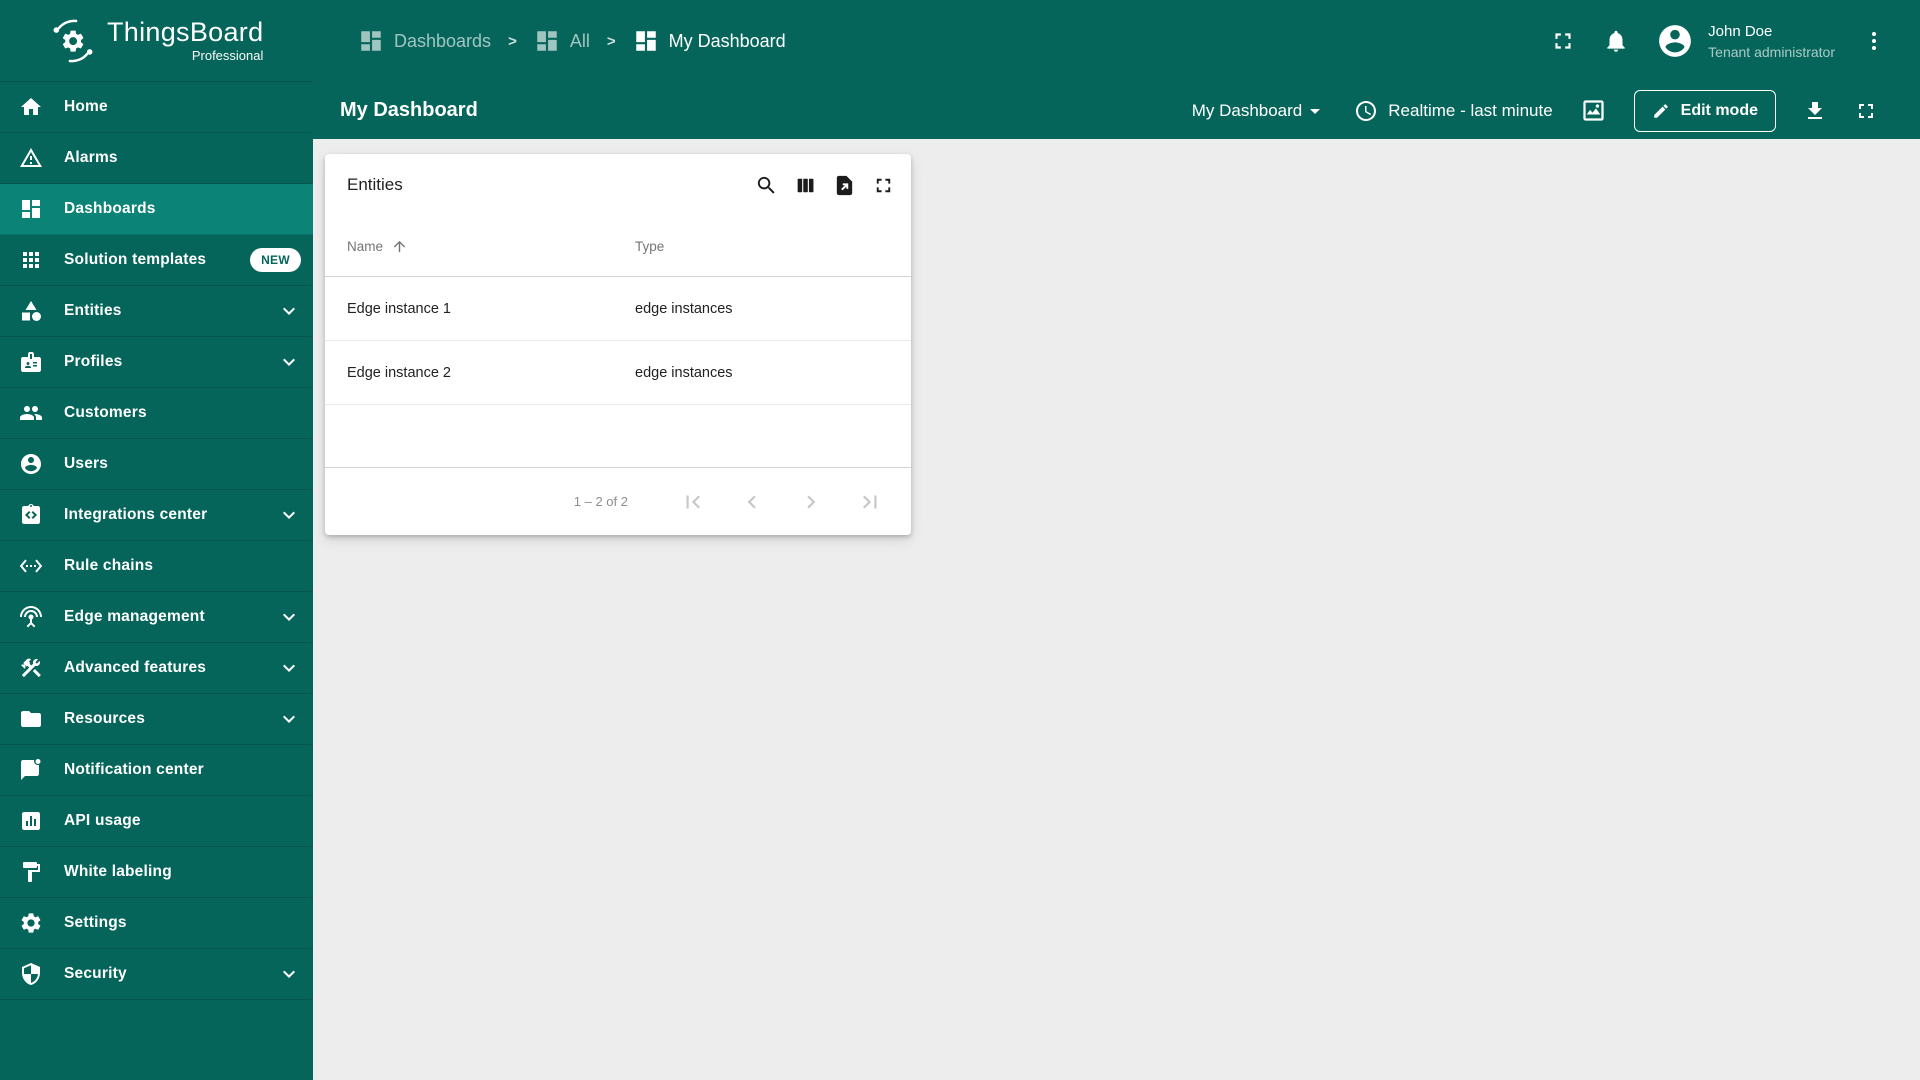 The image size is (1920, 1080). Describe the element at coordinates (156, 821) in the screenshot. I see `sidebar-item-api-usage: API usage` at that location.